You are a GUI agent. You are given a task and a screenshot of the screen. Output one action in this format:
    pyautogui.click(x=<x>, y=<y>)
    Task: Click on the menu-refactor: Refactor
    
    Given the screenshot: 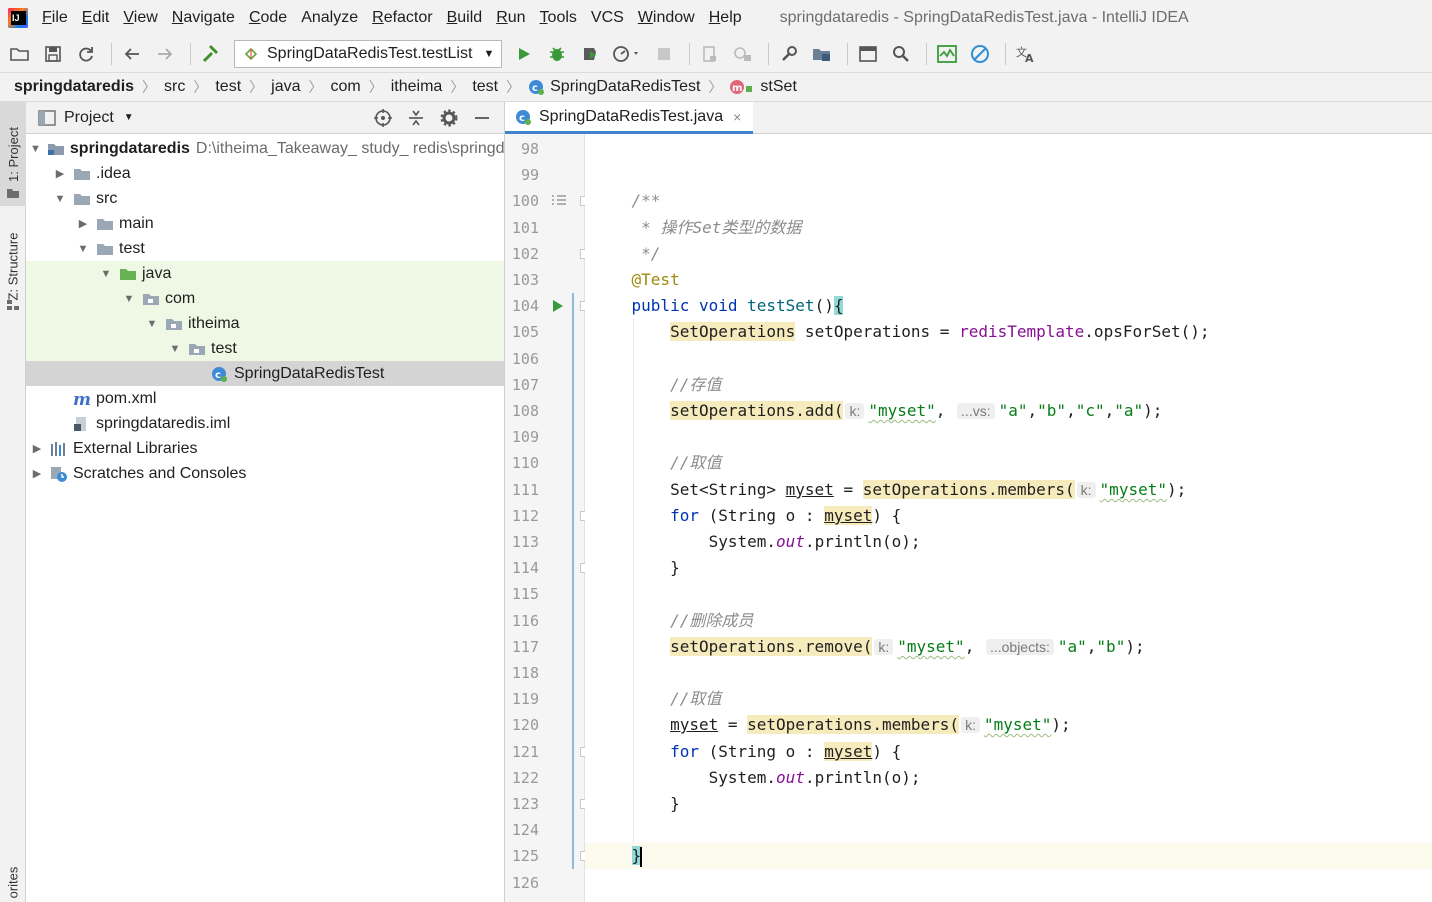 What is the action you would take?
    pyautogui.click(x=402, y=18)
    